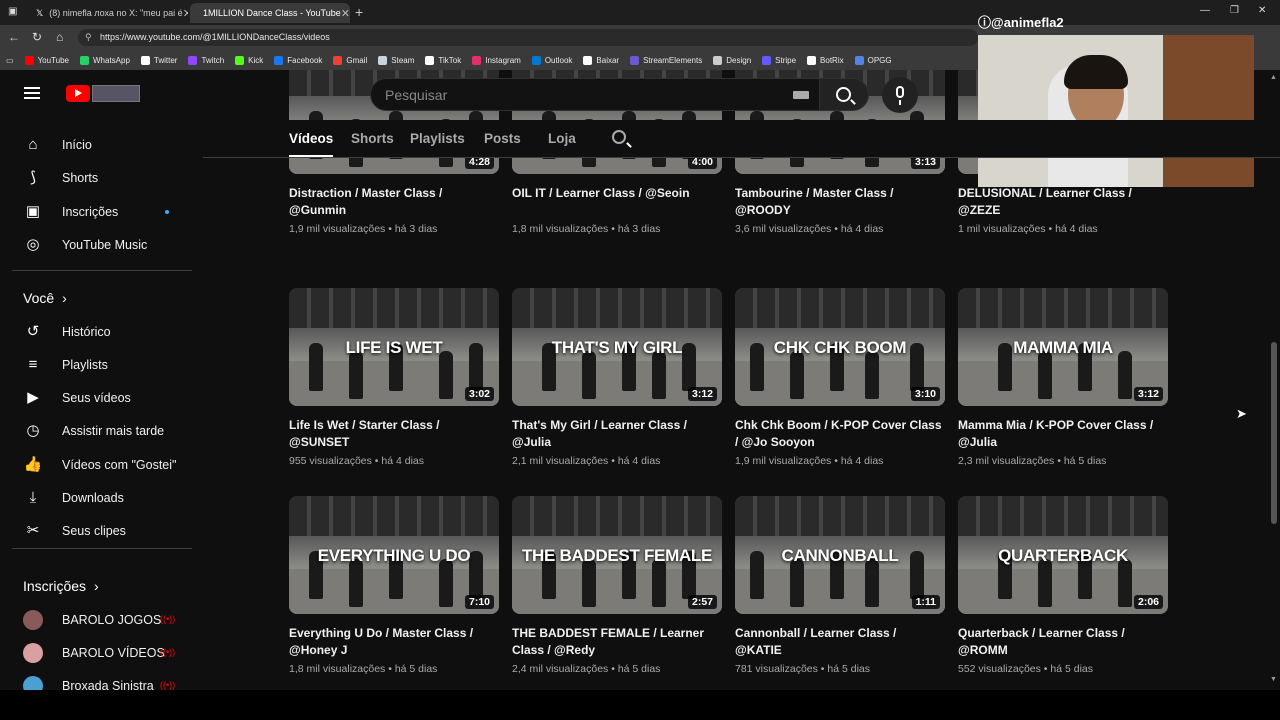  I want to click on search-input: Pesquisar, so click(595, 94).